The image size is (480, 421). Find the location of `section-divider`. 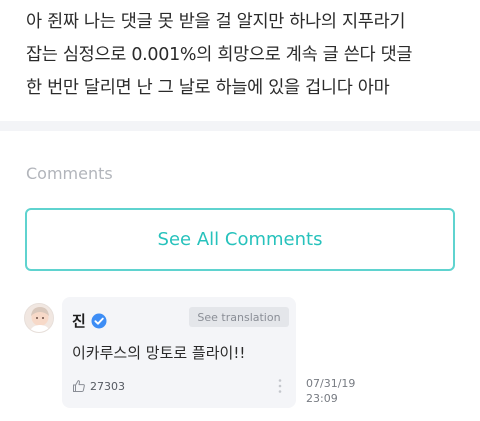

section-divider is located at coordinates (240, 126).